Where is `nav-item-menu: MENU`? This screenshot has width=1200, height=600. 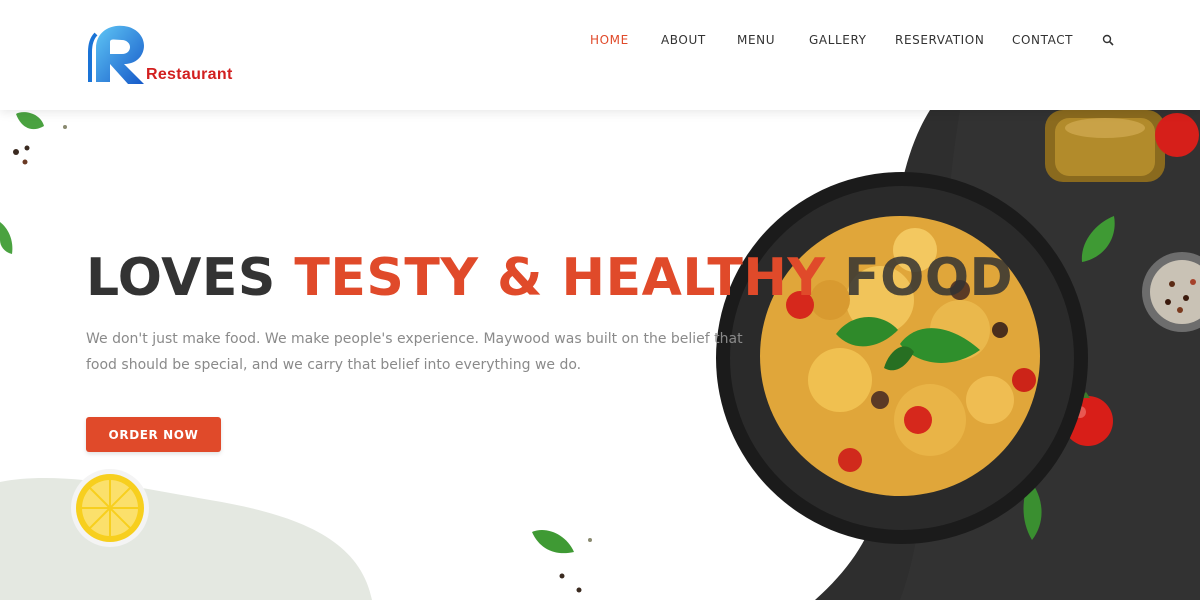 nav-item-menu: MENU is located at coordinates (756, 40).